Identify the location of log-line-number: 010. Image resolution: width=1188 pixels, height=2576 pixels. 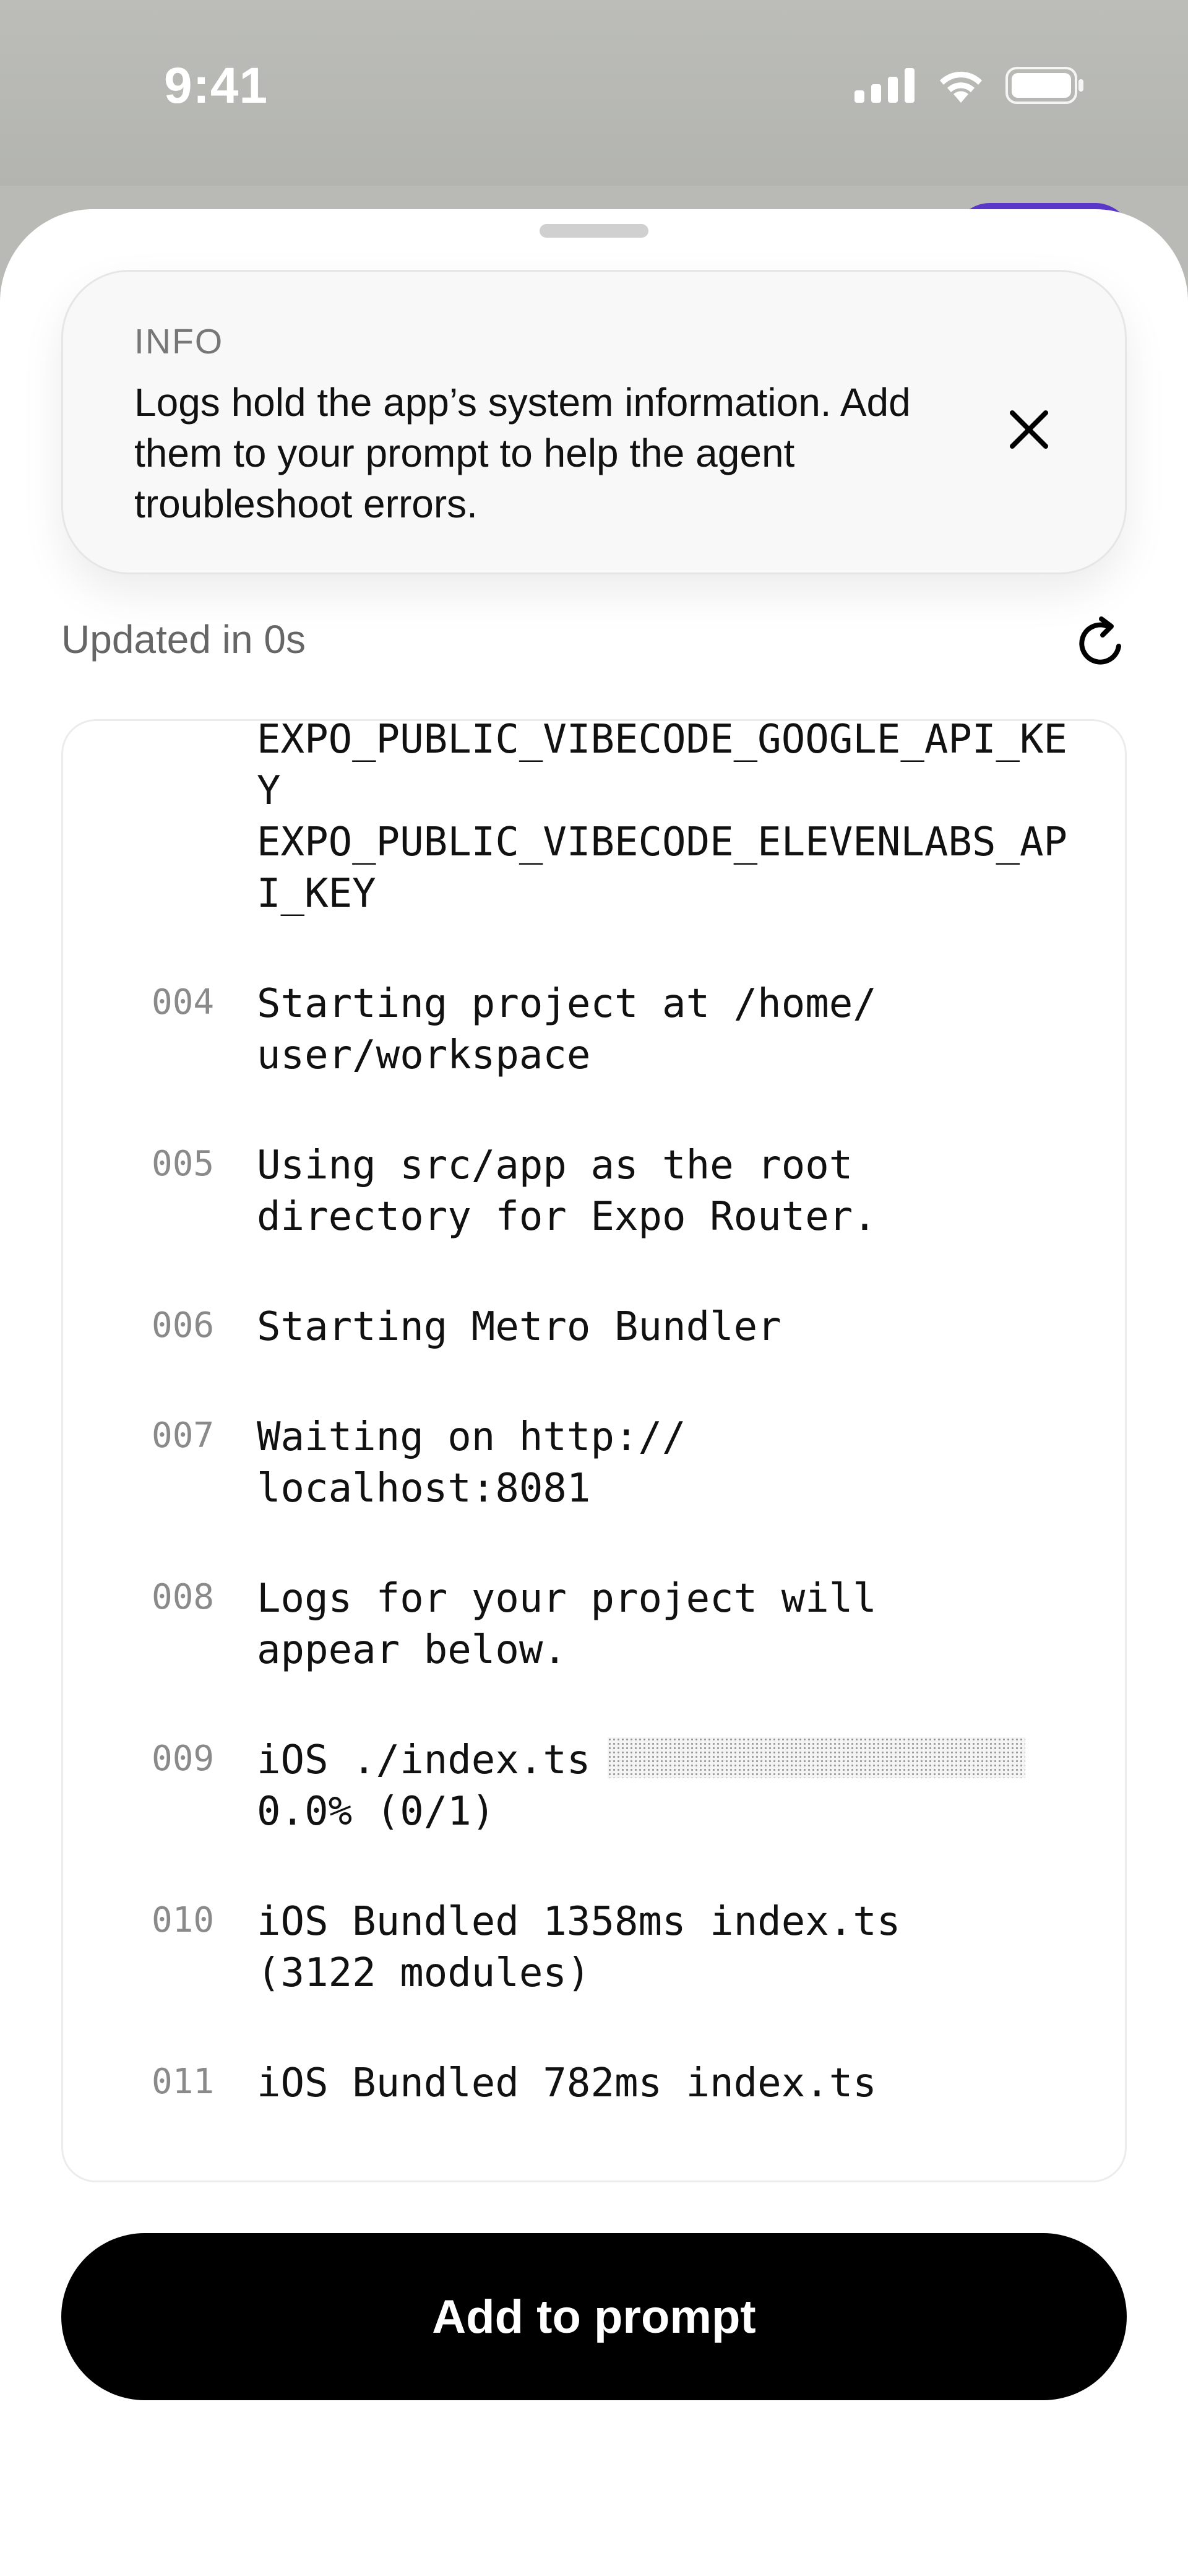
(184, 1920).